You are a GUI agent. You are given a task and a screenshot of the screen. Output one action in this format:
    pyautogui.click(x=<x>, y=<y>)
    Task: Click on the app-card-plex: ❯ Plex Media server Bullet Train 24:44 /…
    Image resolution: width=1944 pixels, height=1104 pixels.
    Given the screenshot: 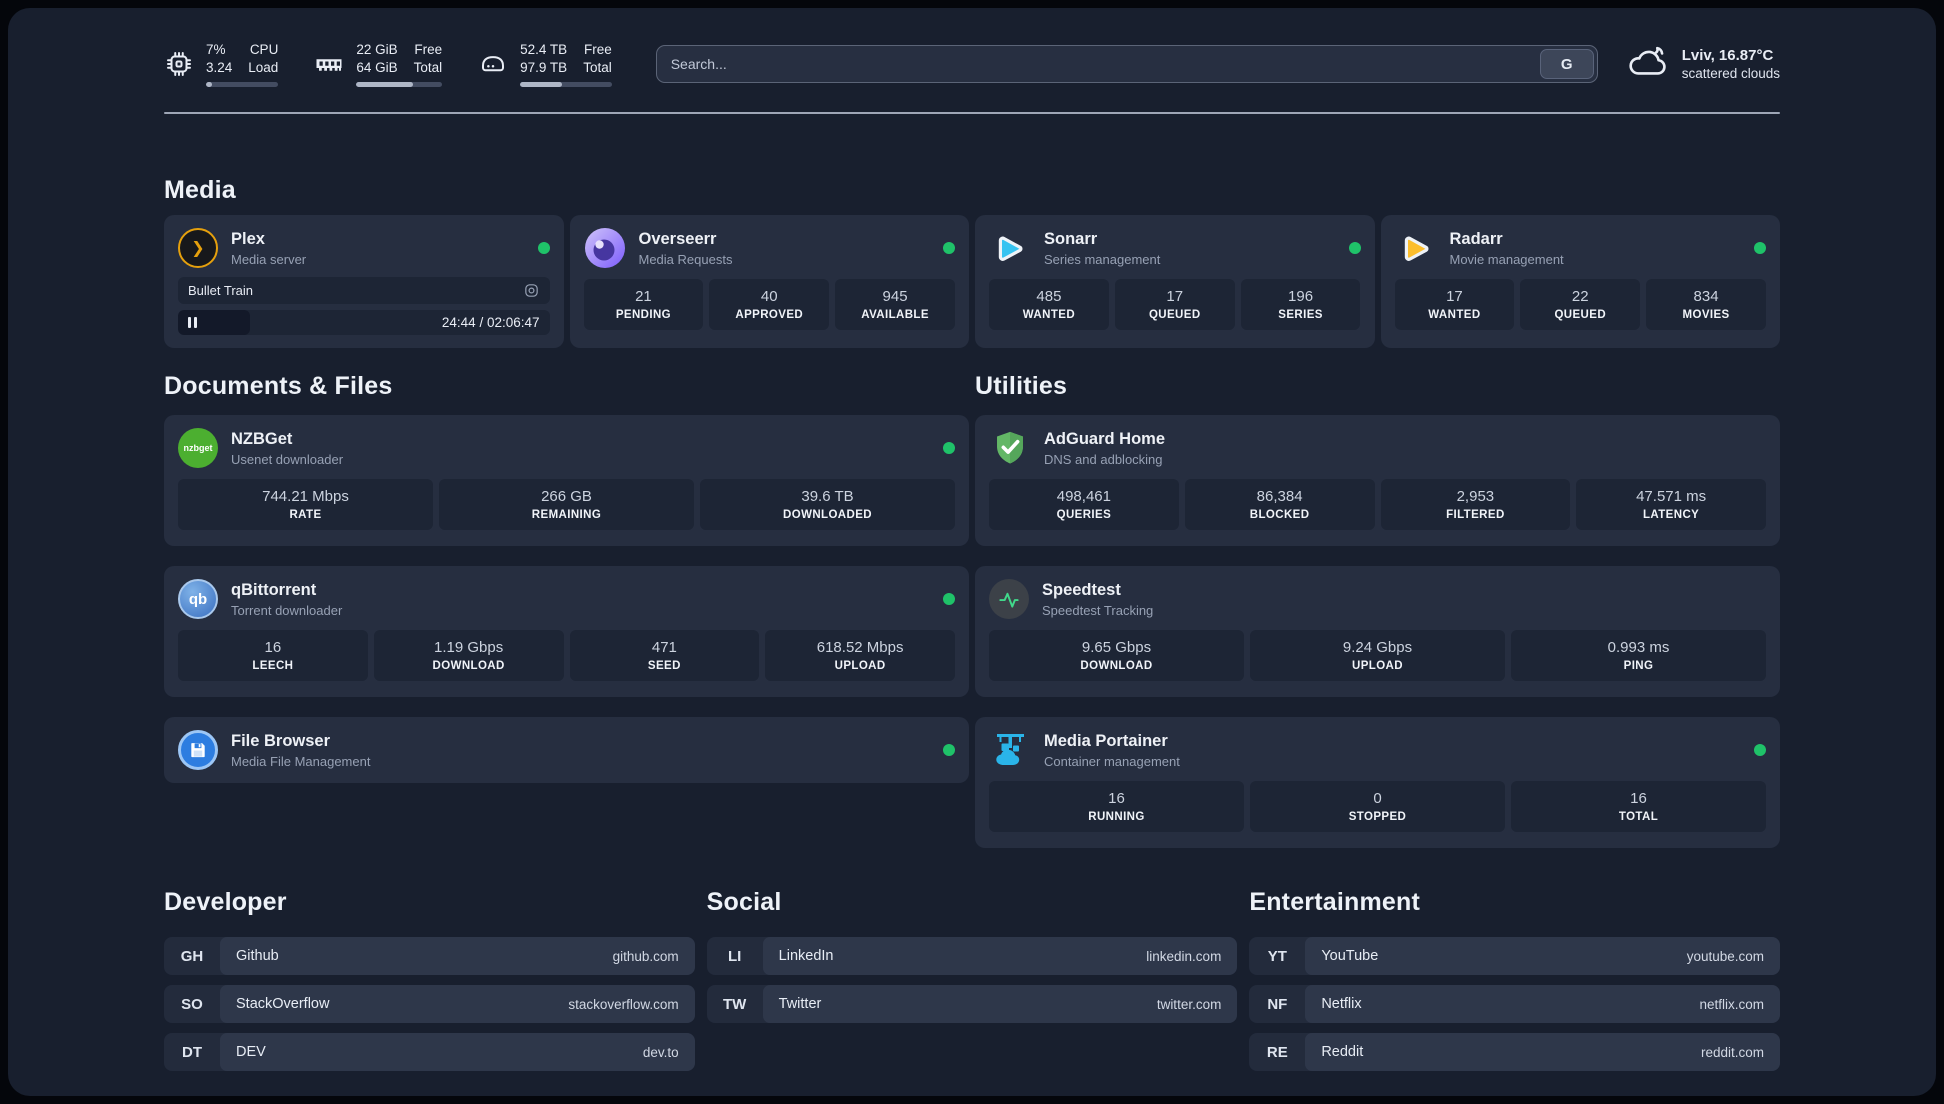 What is the action you would take?
    pyautogui.click(x=364, y=281)
    